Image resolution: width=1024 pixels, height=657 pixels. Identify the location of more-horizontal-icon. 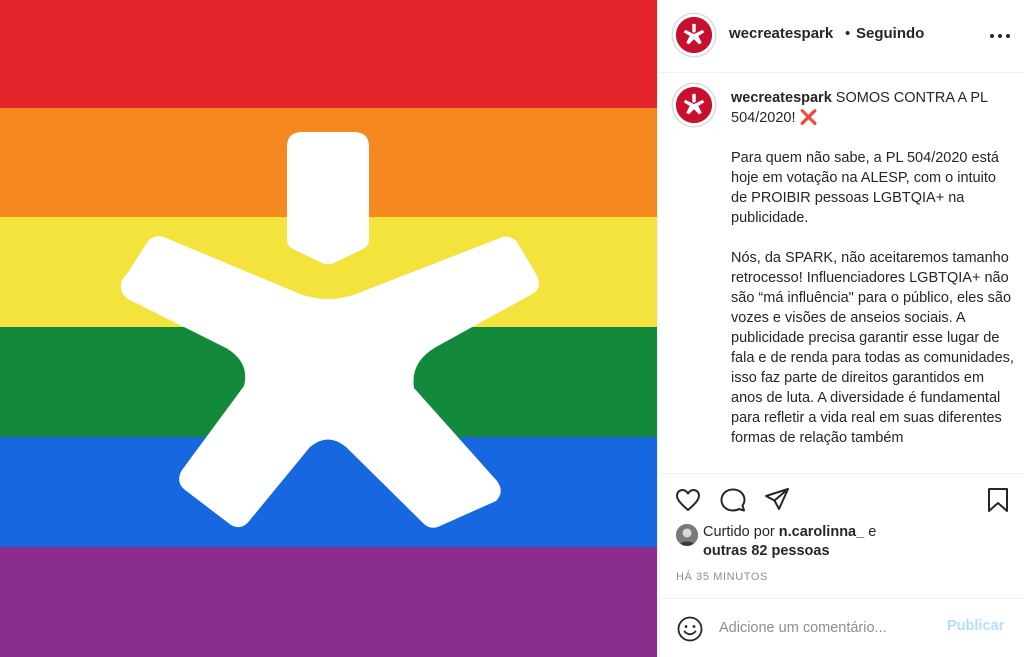
(1000, 36).